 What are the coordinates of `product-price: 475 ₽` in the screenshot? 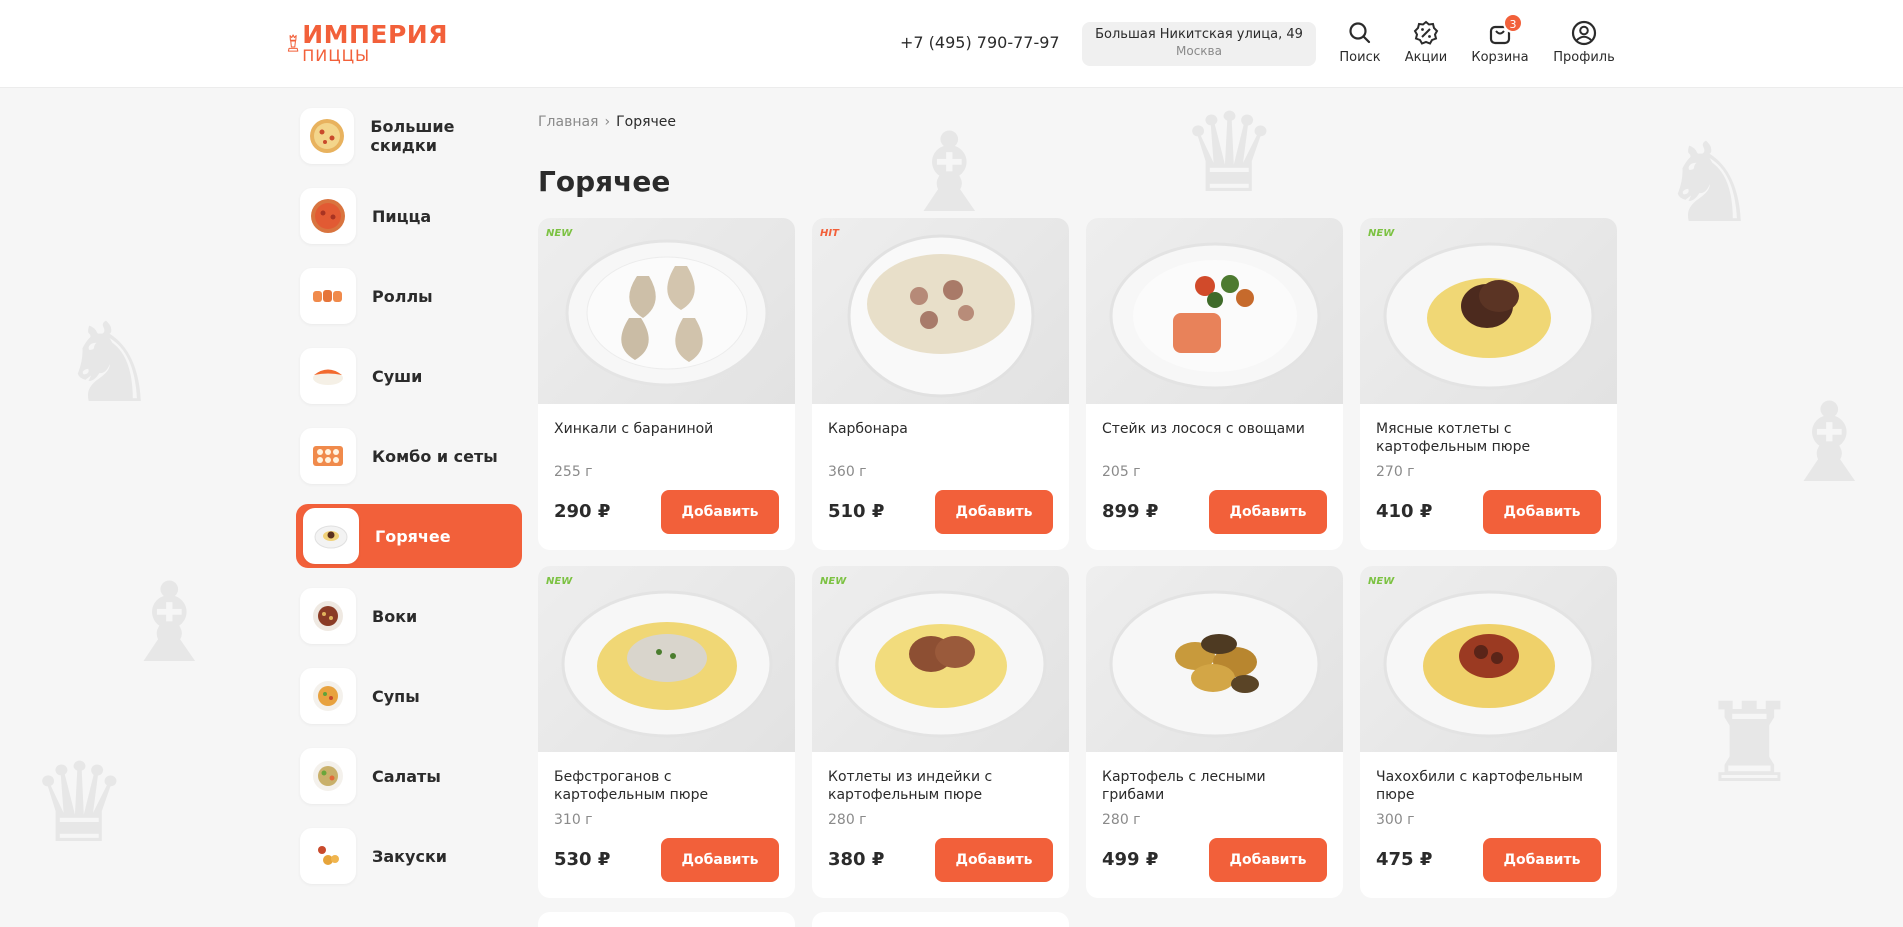 It's located at (1404, 859).